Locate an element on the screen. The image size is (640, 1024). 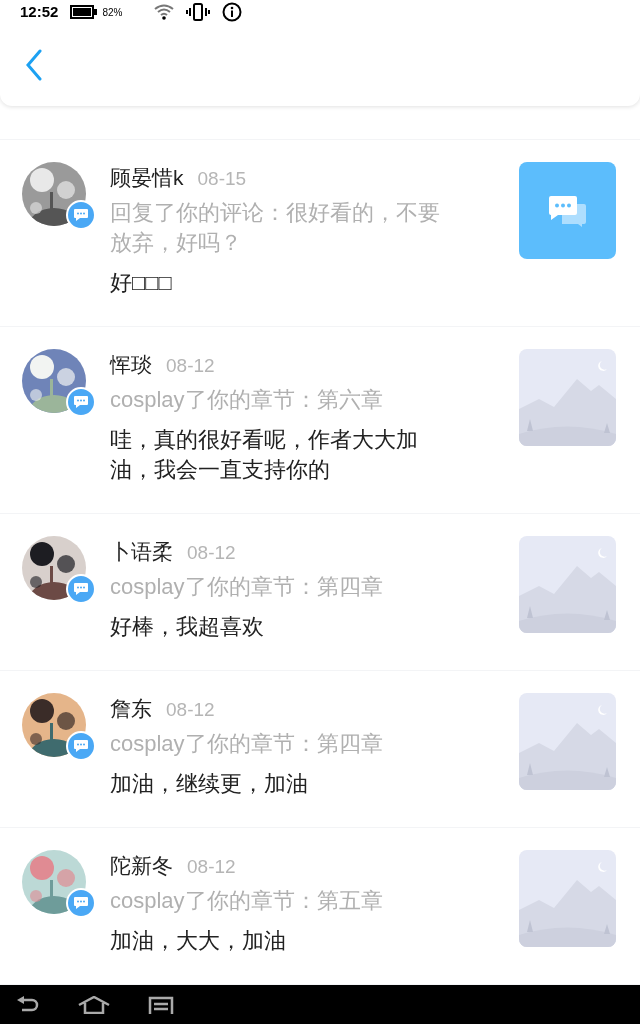
activity-text: cosplay了你的章节：第六章 is located at coordinates (247, 400).